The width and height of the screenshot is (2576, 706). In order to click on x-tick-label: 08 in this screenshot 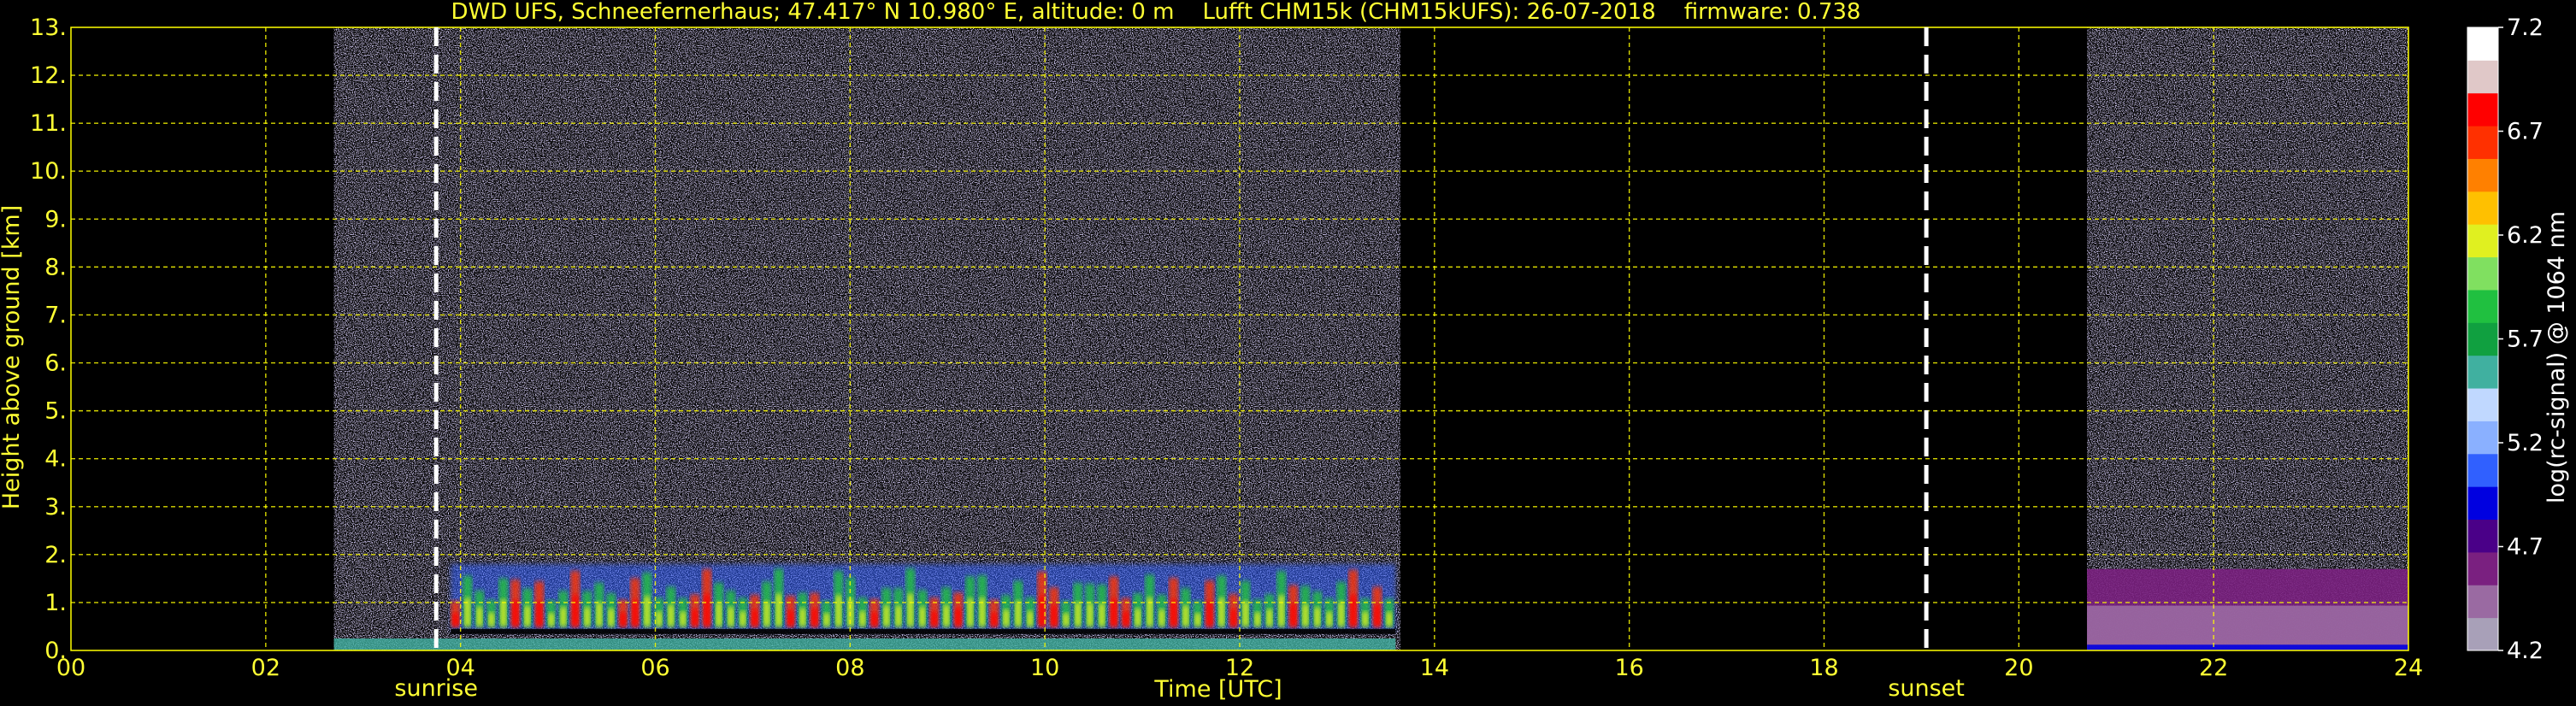, I will do `click(849, 668)`.